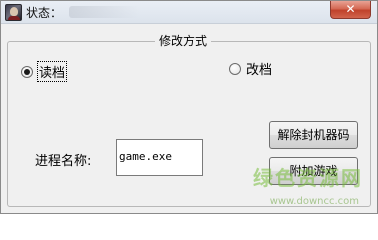  I want to click on close-button: ✕, so click(350, 10).